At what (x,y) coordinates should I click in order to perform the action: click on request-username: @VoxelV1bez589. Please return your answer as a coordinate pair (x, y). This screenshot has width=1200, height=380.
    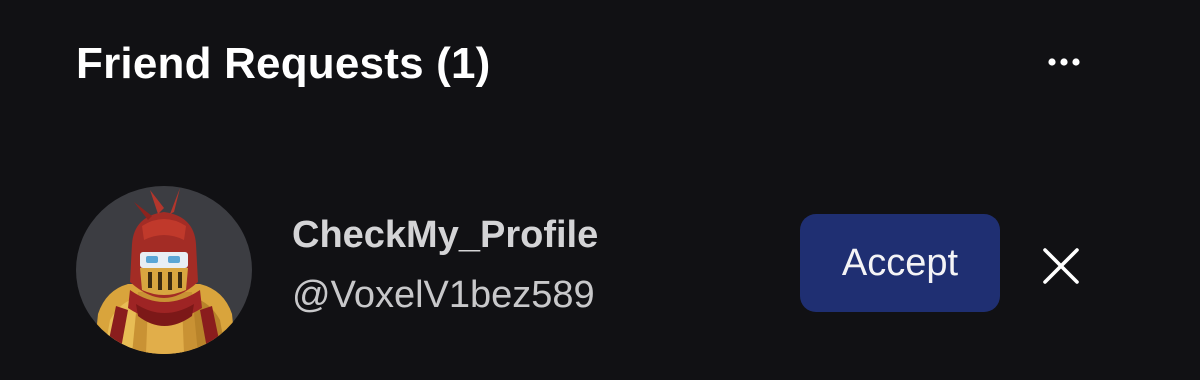
    Looking at the image, I should click on (443, 295).